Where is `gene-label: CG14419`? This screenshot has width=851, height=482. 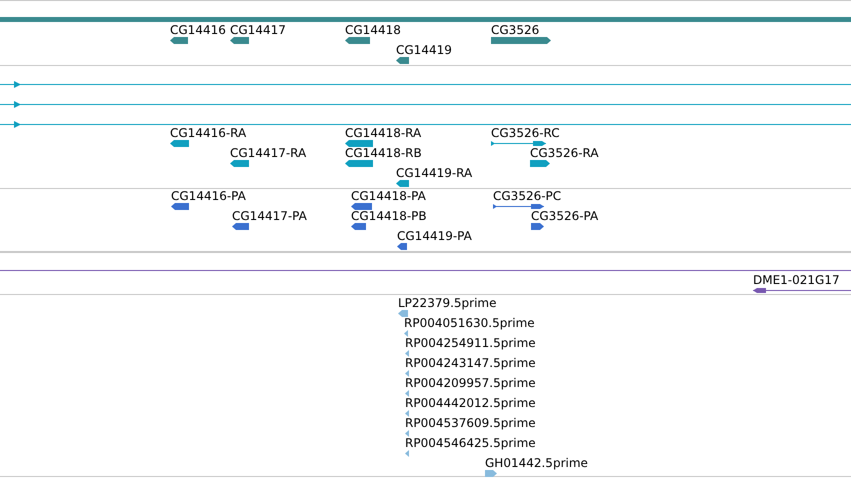 gene-label: CG14419 is located at coordinates (424, 50).